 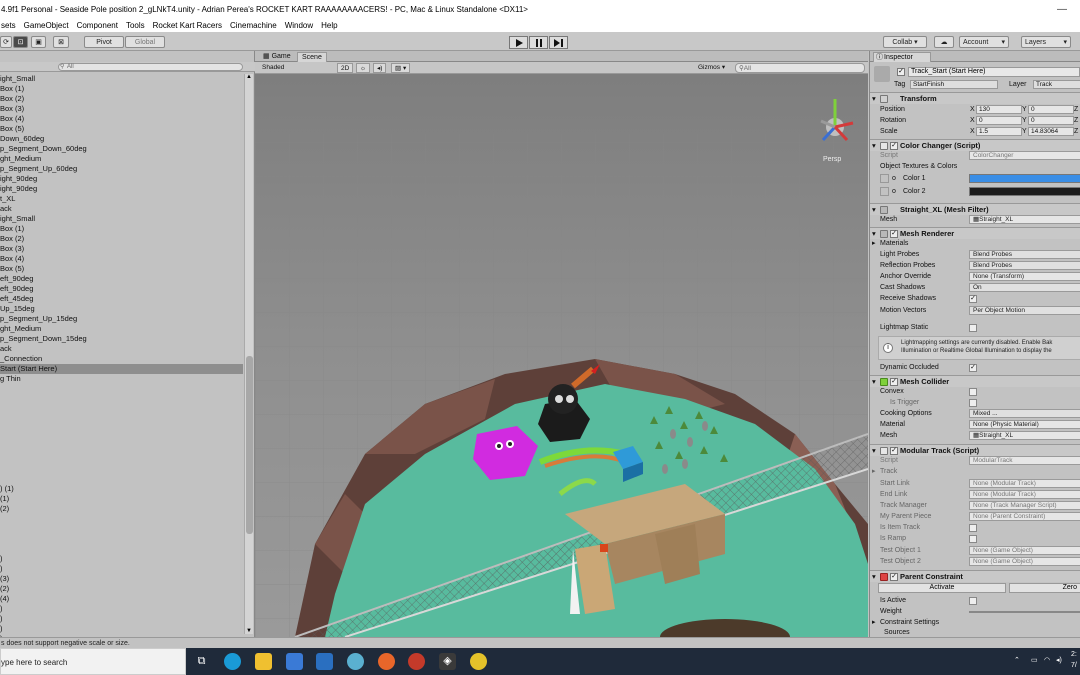 I want to click on start-link-field: None (Modular Track), so click(x=1024, y=483).